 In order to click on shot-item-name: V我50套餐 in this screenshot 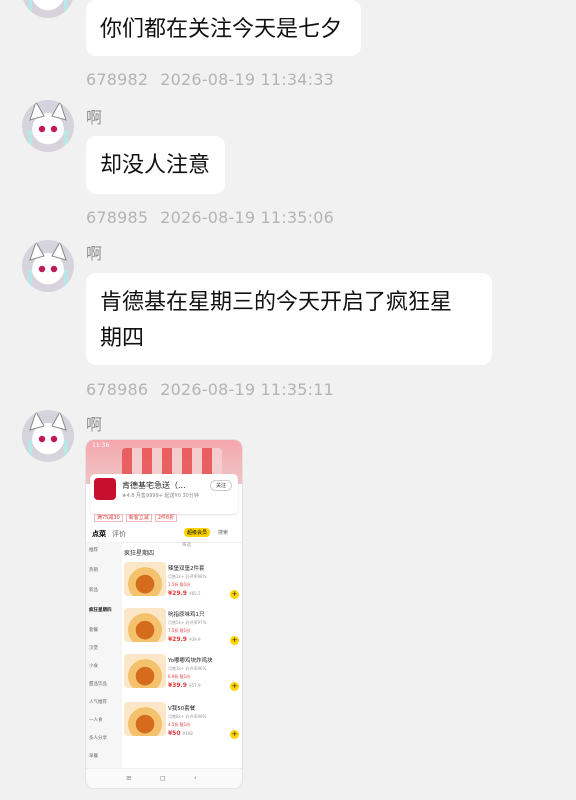, I will do `click(182, 709)`.